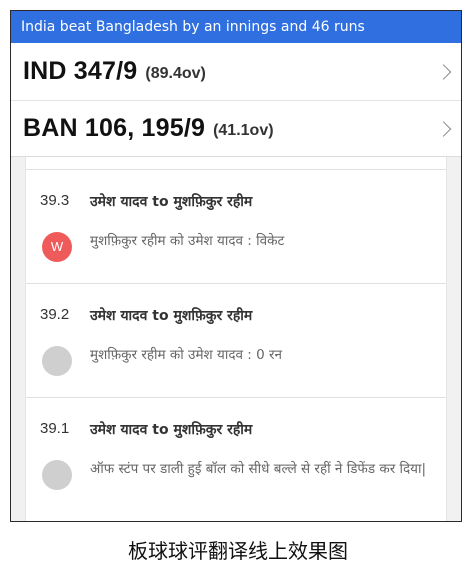  Describe the element at coordinates (55, 200) in the screenshot. I see `ball-number: 39.3` at that location.